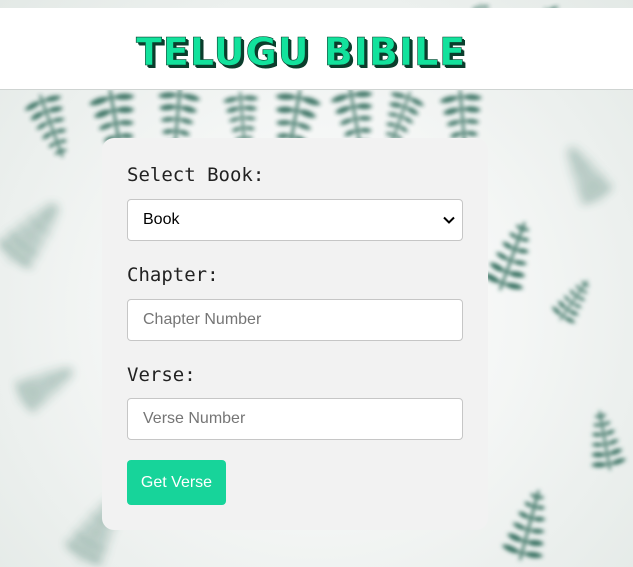 The image size is (633, 567). What do you see at coordinates (295, 220) in the screenshot?
I see `book-select: Book` at bounding box center [295, 220].